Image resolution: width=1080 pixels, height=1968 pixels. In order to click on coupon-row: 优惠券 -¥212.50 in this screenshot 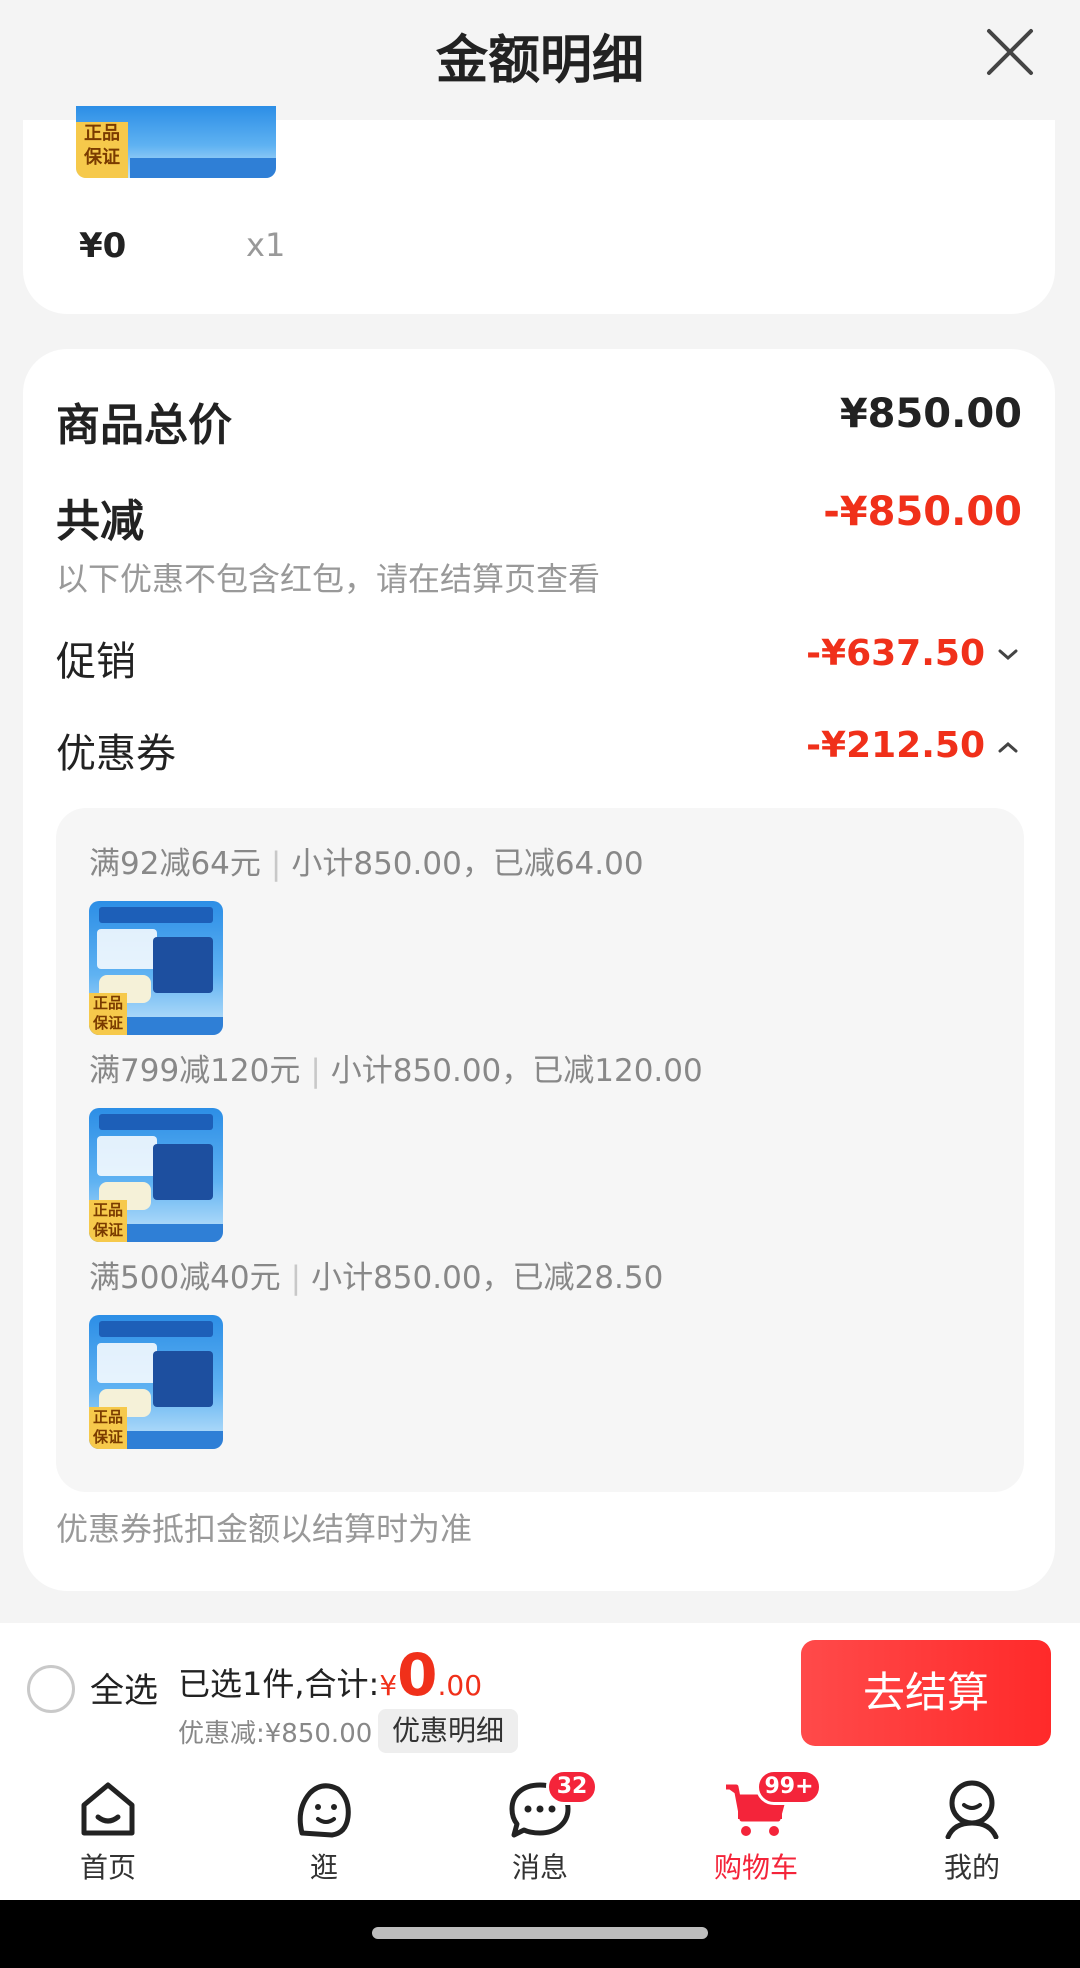, I will do `click(539, 756)`.